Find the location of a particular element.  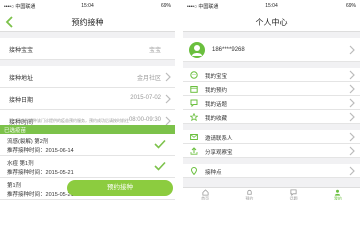

tab-me: 我的 is located at coordinates (338, 194).